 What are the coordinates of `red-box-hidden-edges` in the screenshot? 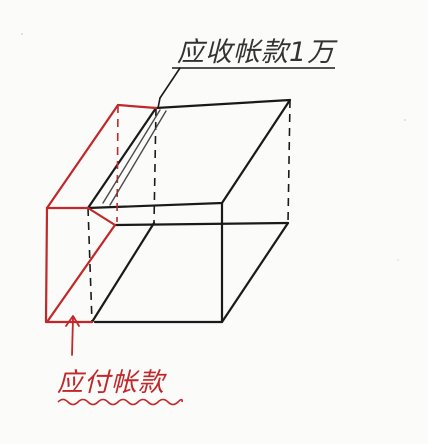 It's located at (117, 163).